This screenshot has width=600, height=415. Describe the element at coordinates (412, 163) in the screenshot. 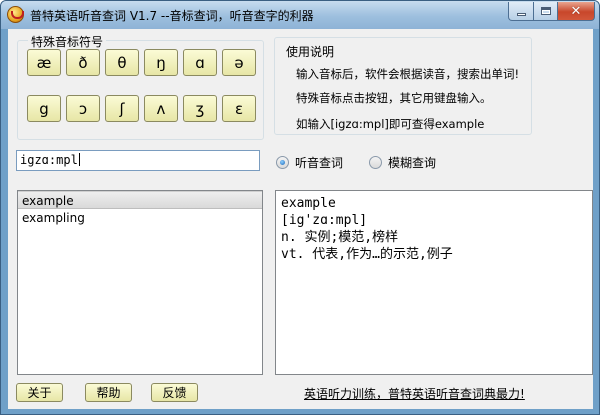

I see `radio-fuzzy-label: 模糊查询` at that location.